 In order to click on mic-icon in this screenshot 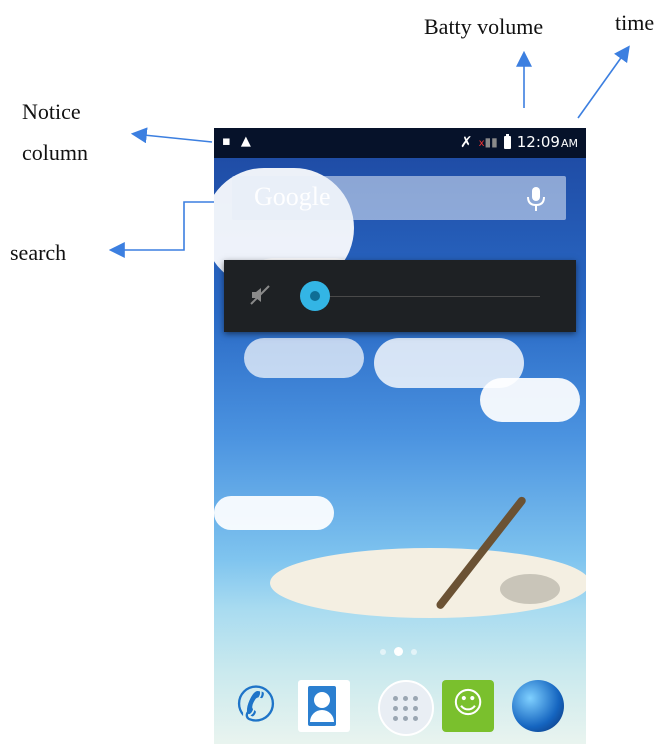, I will do `click(536, 199)`.